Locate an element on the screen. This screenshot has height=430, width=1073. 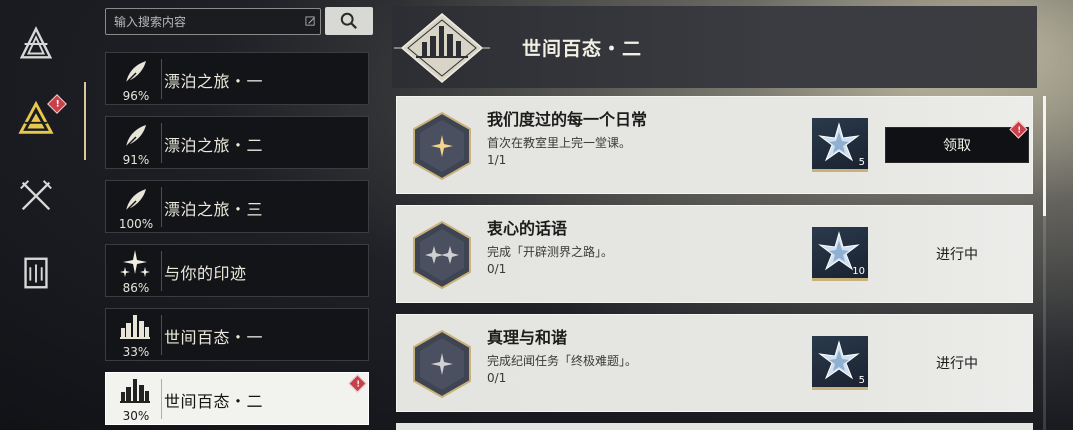
card-deck-icon is located at coordinates (36, 273).